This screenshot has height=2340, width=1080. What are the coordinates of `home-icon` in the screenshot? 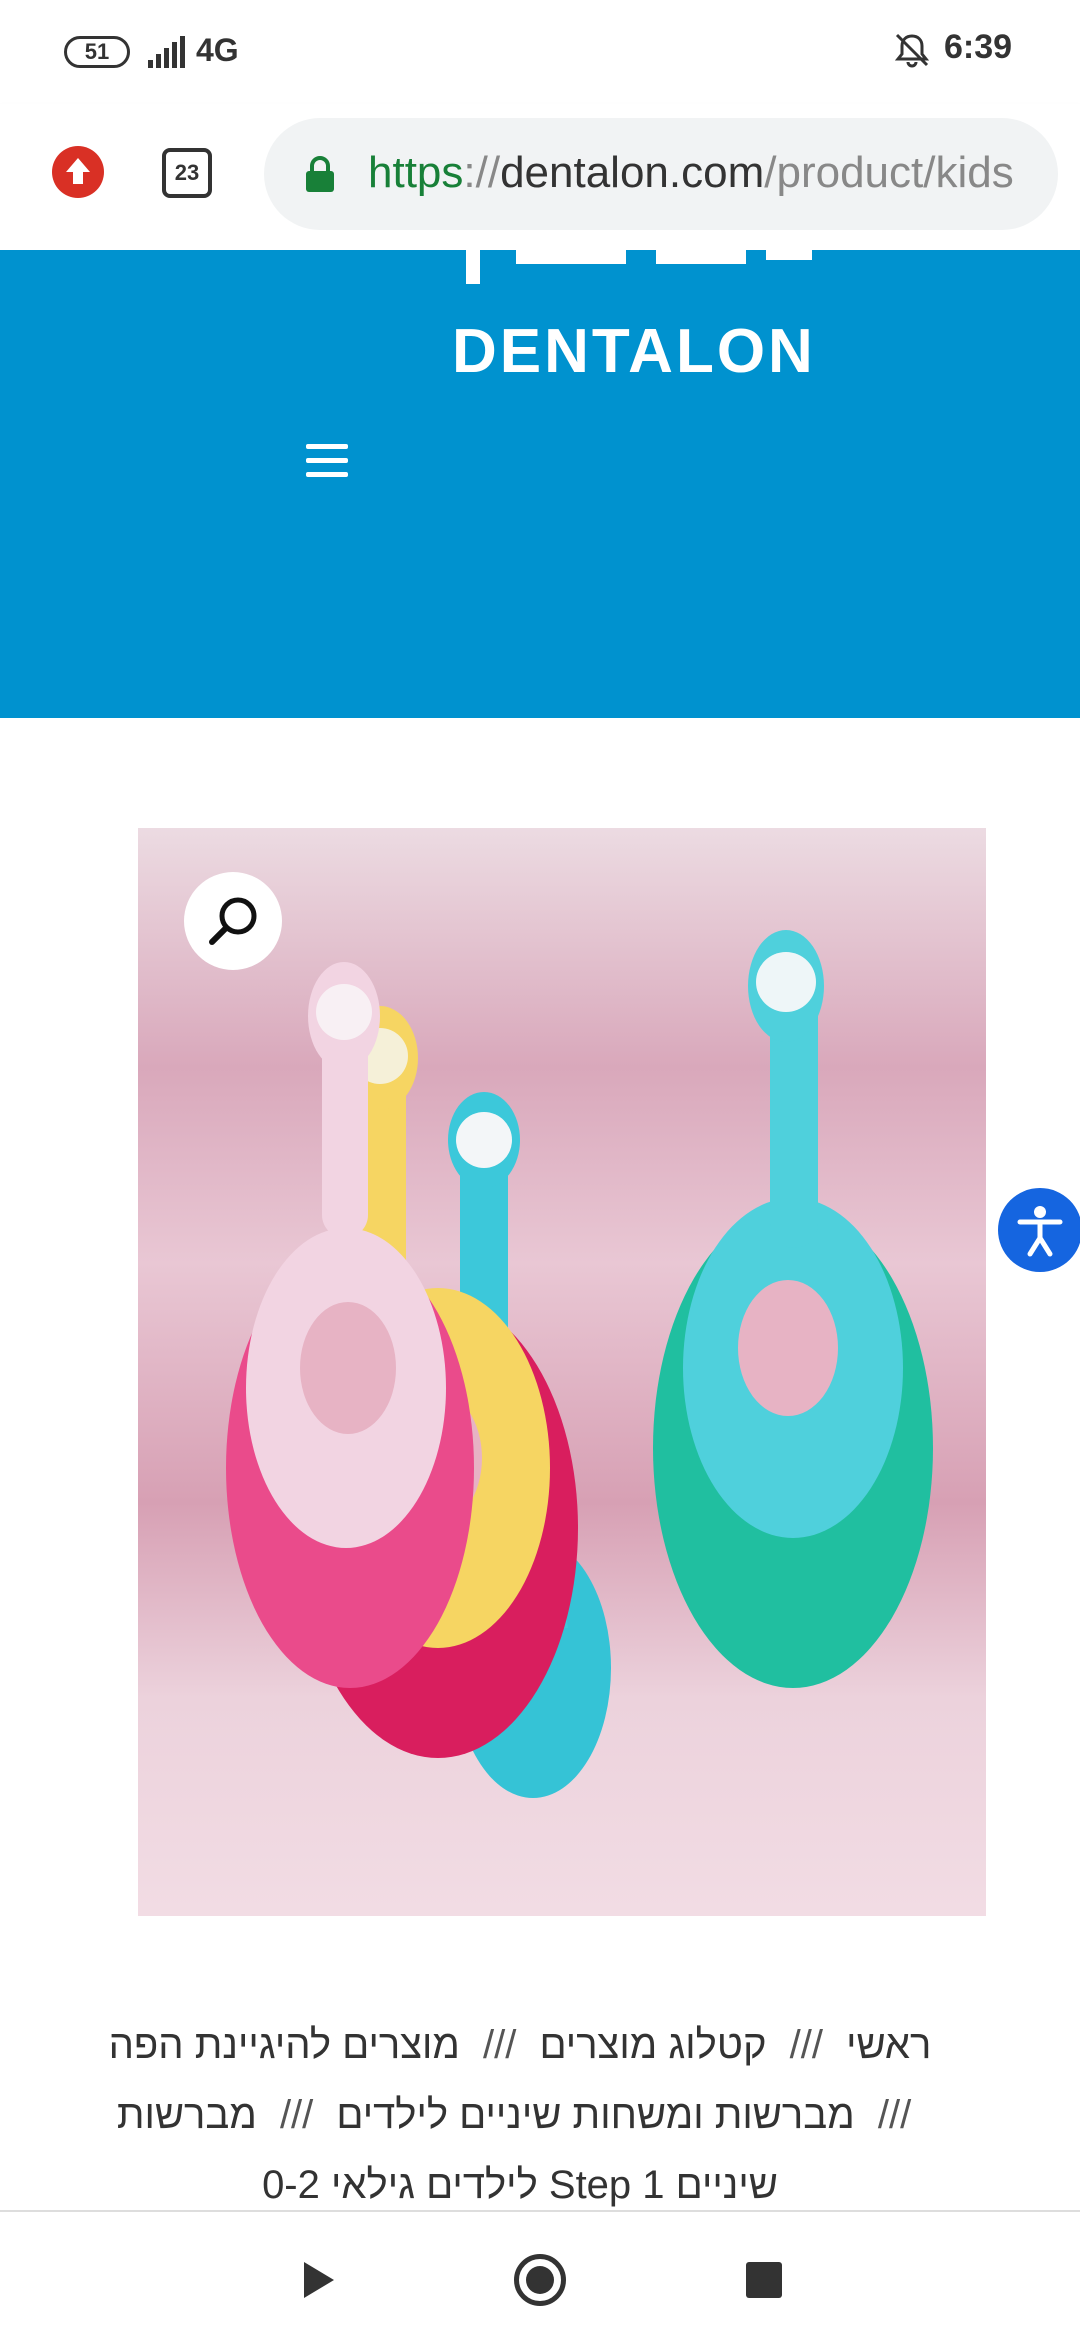 It's located at (540, 2280).